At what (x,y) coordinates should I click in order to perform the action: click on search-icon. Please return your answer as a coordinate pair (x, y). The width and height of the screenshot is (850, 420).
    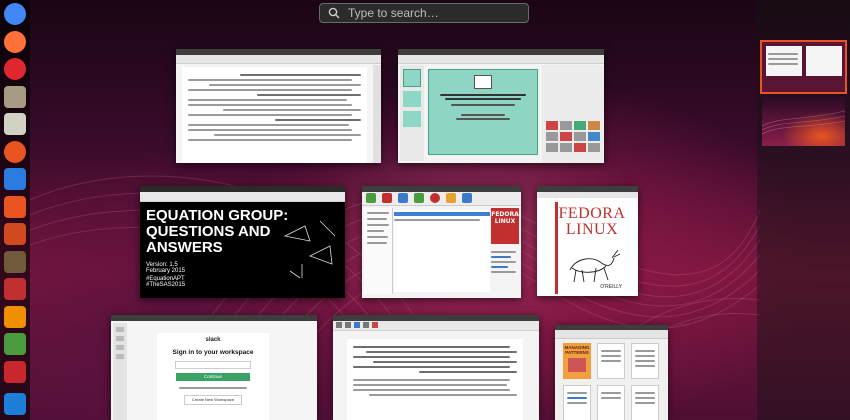
    Looking at the image, I should click on (334, 13).